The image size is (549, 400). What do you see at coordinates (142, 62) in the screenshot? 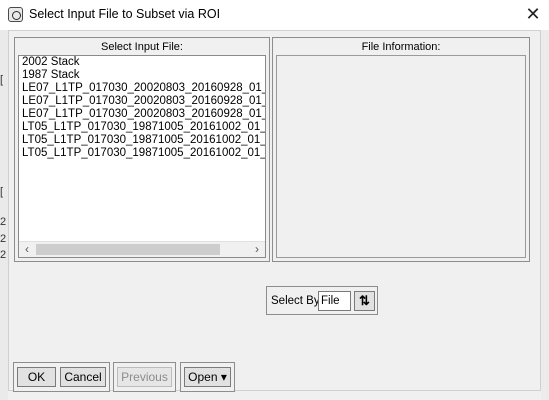
I see `list-item: 2002 Stack` at bounding box center [142, 62].